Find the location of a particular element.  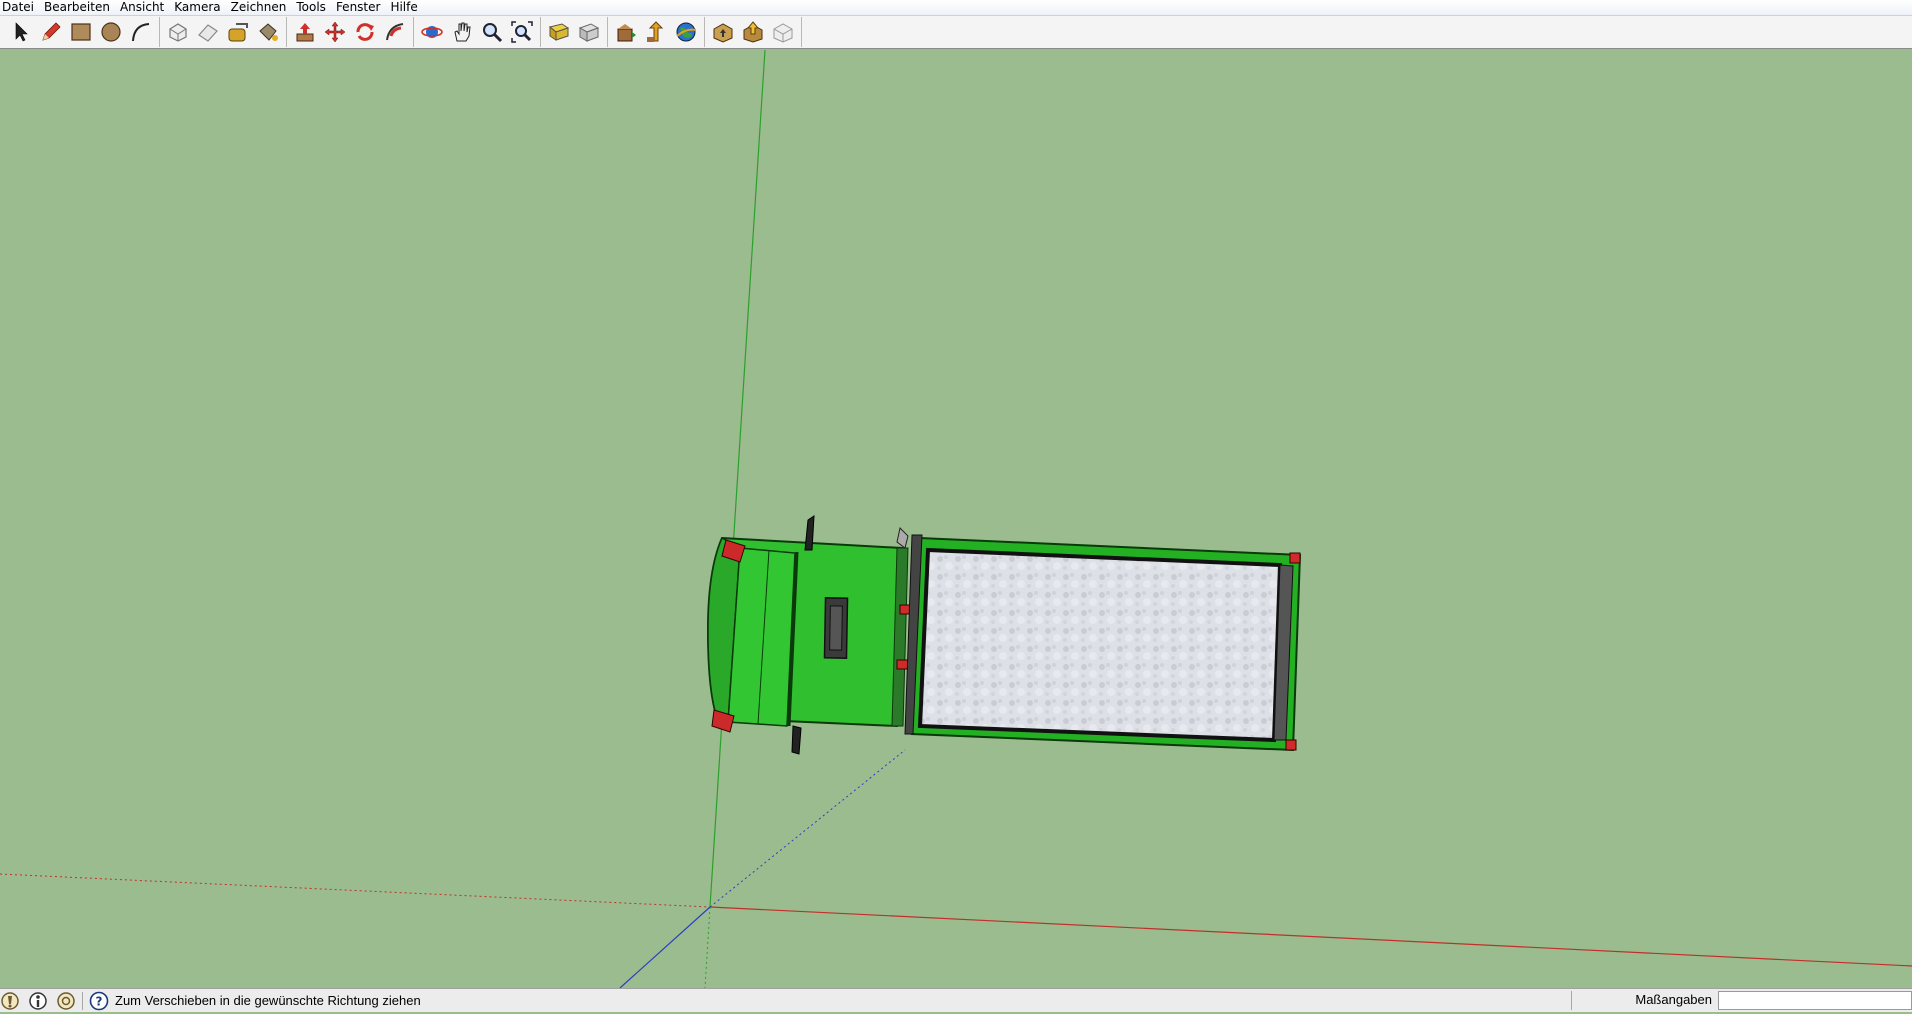

warehouse-tool-group is located at coordinates (656, 32).